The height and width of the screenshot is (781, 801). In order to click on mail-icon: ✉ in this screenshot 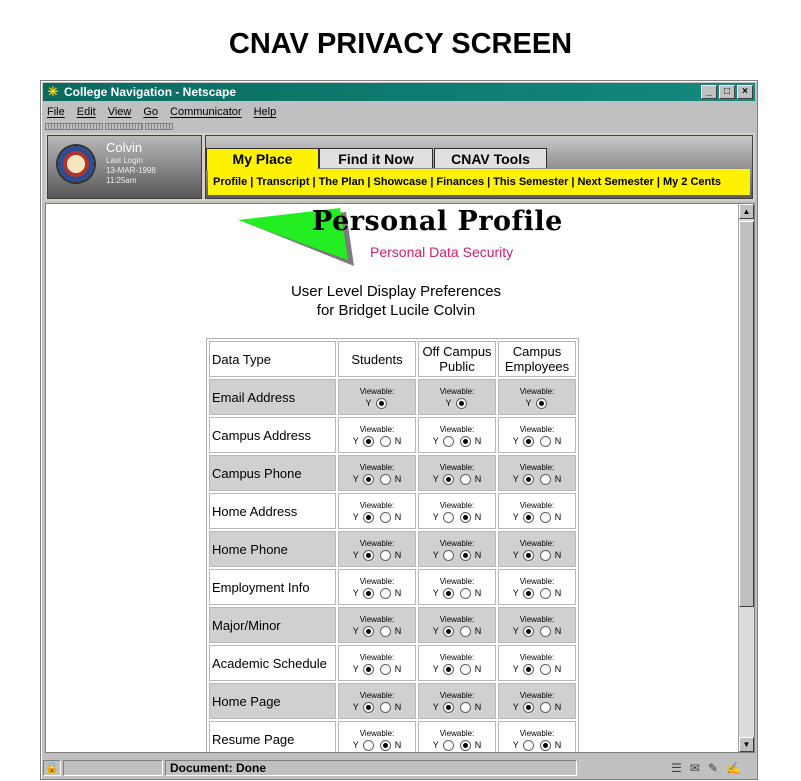, I will do `click(695, 768)`.